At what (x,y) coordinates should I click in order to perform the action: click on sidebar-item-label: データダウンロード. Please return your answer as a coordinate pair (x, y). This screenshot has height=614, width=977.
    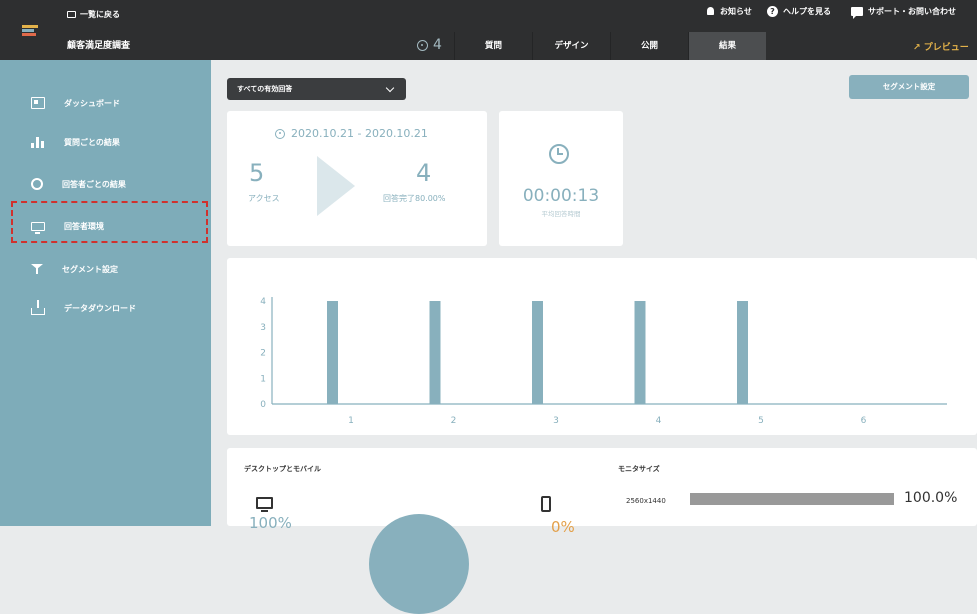
    Looking at the image, I should click on (100, 308).